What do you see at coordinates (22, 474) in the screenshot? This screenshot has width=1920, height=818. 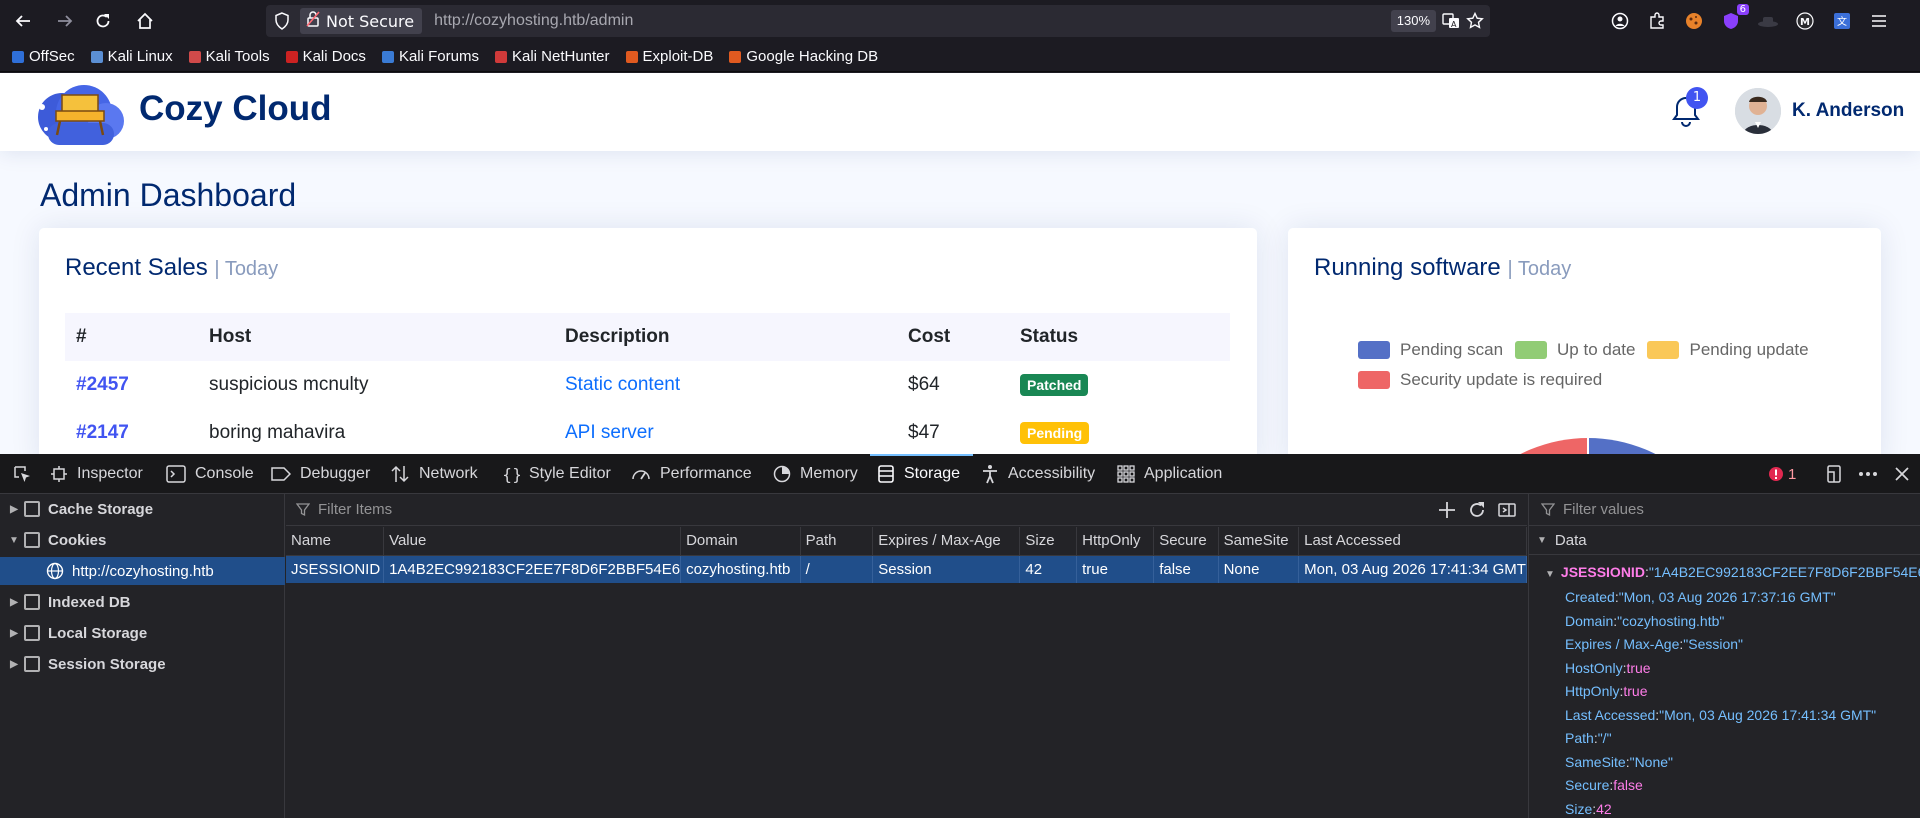 I see `element-picker-icon` at bounding box center [22, 474].